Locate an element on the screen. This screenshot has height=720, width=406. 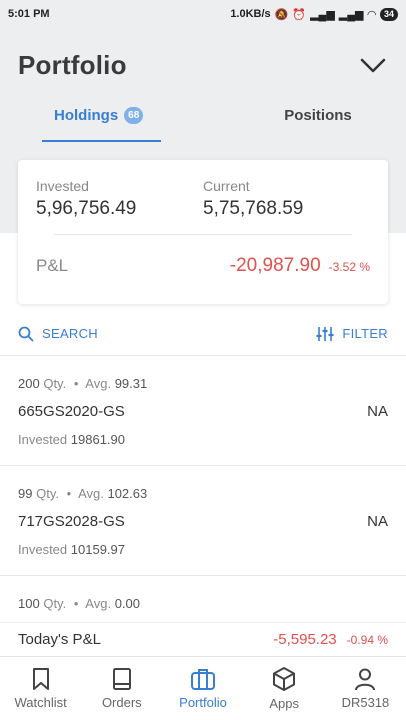
current-label: Current is located at coordinates (226, 186).